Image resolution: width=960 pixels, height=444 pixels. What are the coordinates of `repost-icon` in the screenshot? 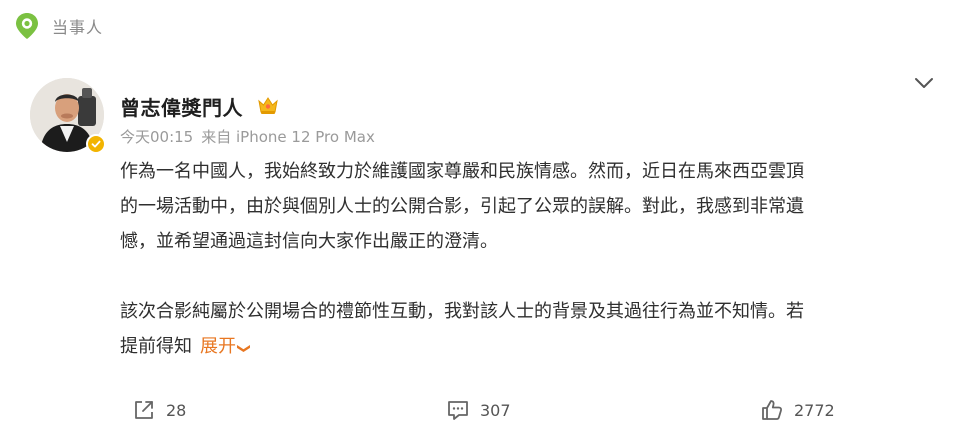 It's located at (144, 410).